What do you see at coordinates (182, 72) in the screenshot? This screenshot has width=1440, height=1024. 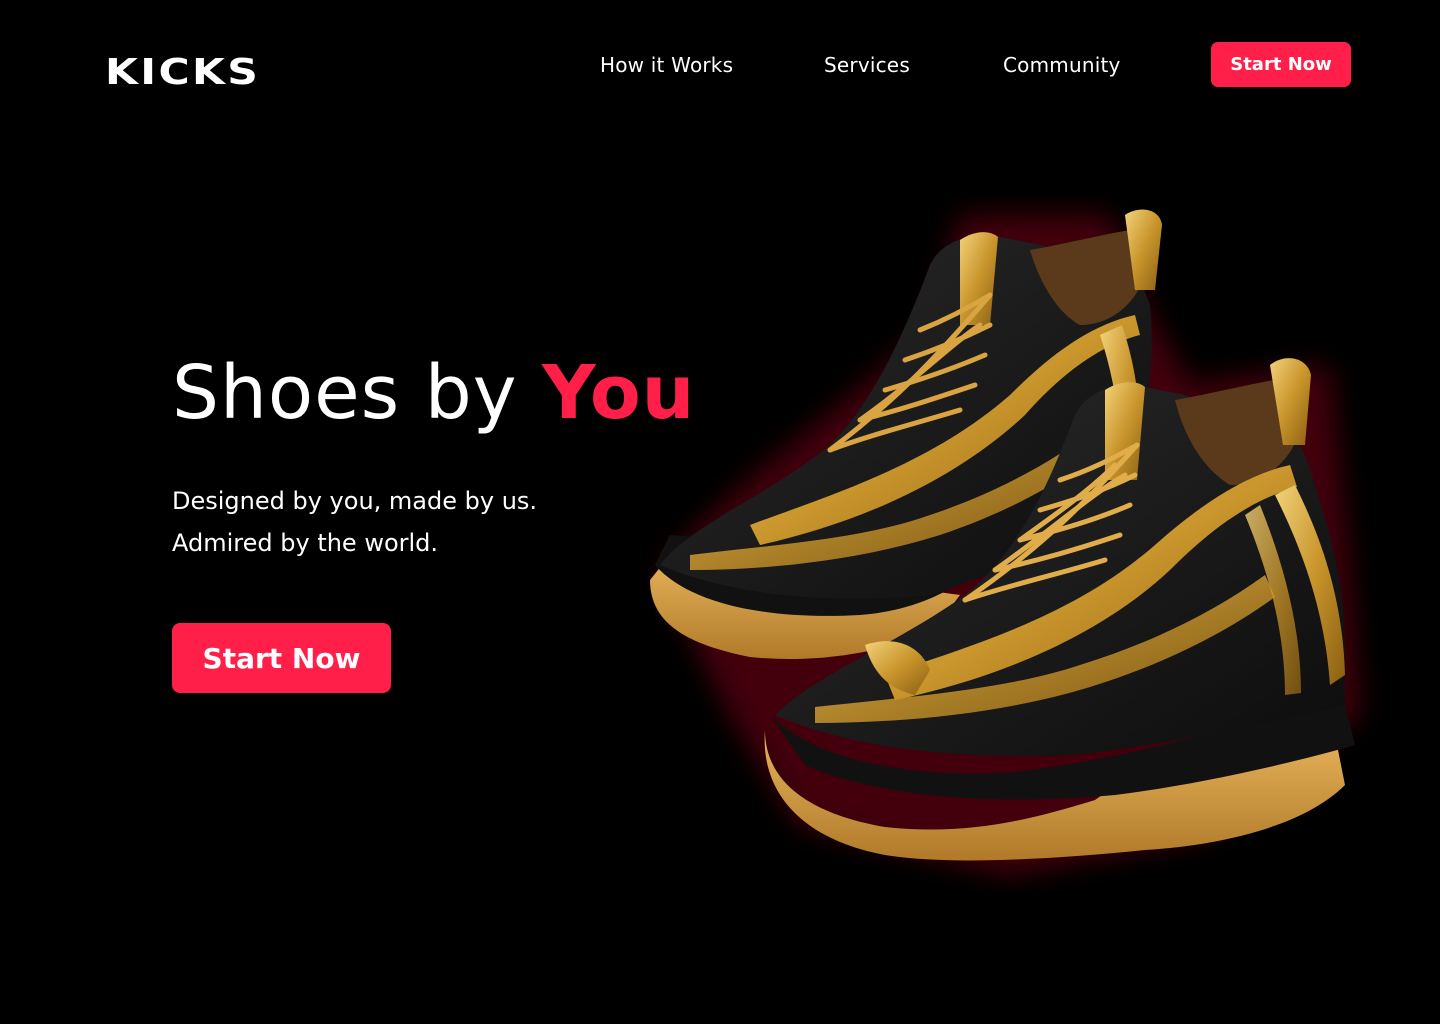 I see `brand-logo: KICKS` at bounding box center [182, 72].